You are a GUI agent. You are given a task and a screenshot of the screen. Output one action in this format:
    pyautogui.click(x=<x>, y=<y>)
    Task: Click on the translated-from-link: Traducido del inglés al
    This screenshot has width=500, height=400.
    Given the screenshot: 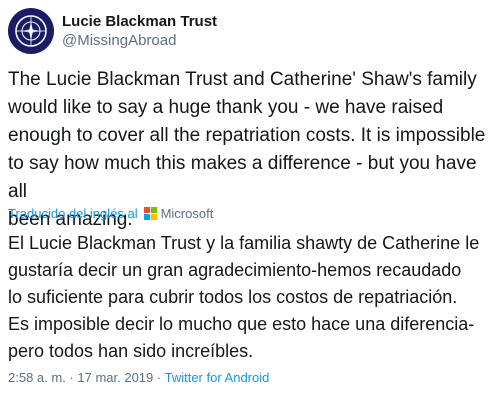 What is the action you would take?
    pyautogui.click(x=73, y=213)
    